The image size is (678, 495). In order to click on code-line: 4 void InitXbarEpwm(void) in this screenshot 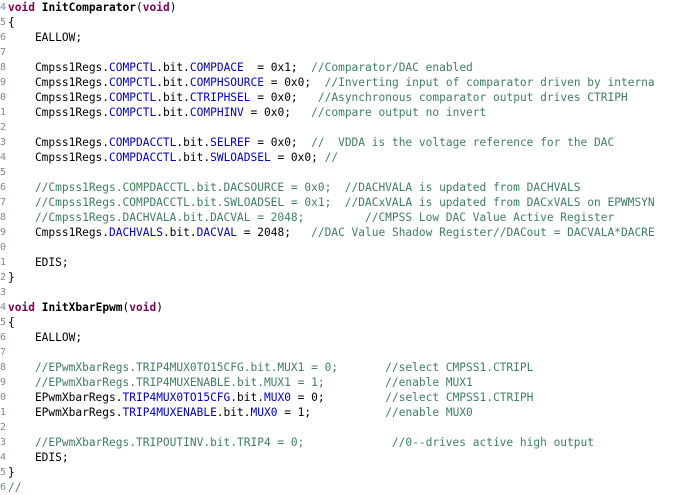, I will do `click(339, 307)`.